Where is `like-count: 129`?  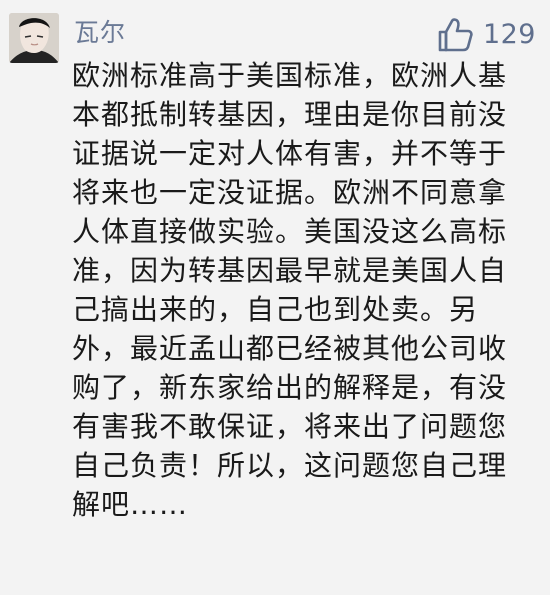 like-count: 129 is located at coordinates (509, 34).